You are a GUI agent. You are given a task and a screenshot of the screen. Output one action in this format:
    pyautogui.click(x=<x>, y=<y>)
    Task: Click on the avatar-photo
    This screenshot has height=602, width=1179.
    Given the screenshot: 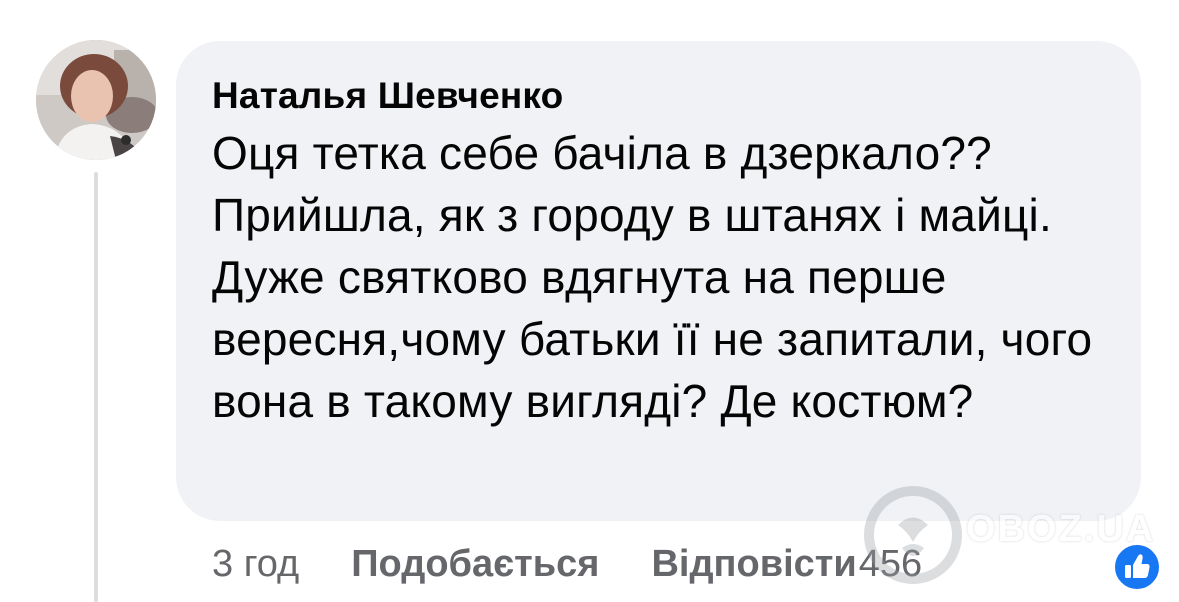 What is the action you would take?
    pyautogui.click(x=96, y=100)
    